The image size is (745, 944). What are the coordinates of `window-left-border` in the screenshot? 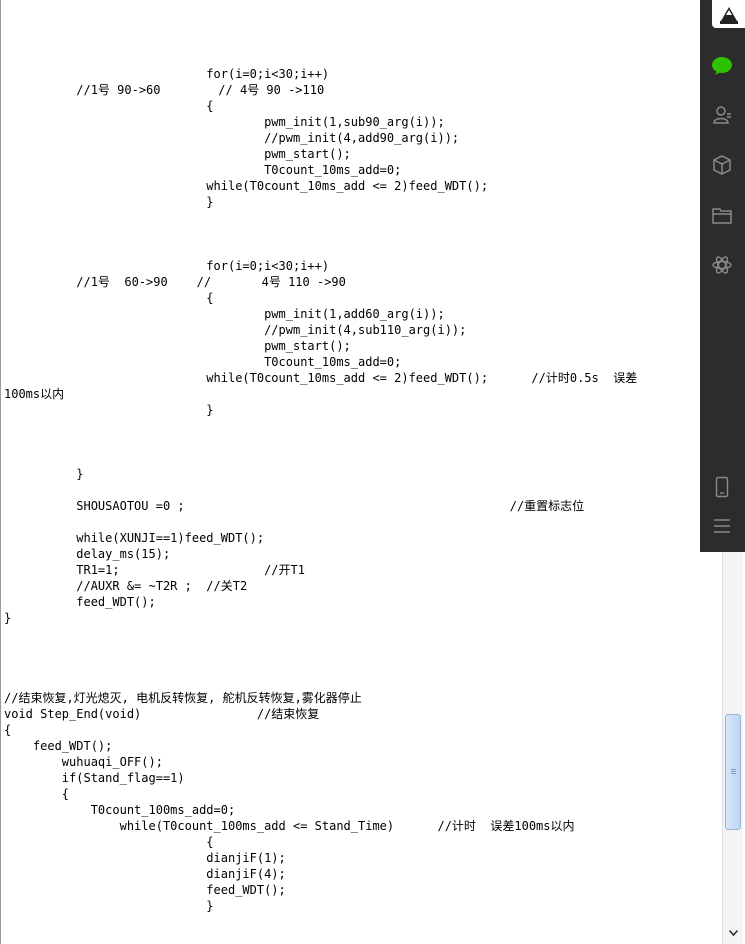 It's located at (0, 472).